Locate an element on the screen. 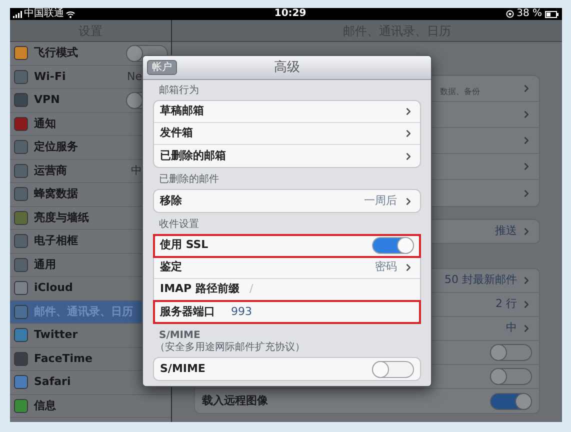 This screenshot has height=432, width=571. sidebar-value: 中 is located at coordinates (136, 170).